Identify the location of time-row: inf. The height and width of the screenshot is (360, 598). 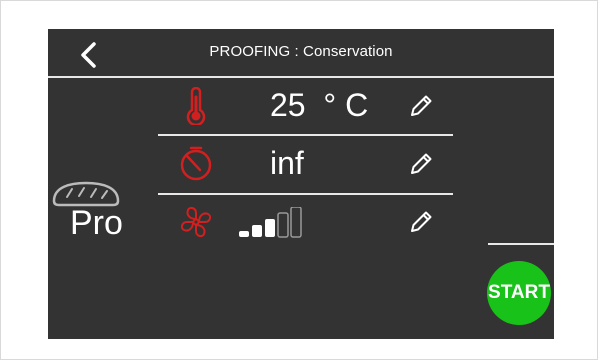
(305, 163).